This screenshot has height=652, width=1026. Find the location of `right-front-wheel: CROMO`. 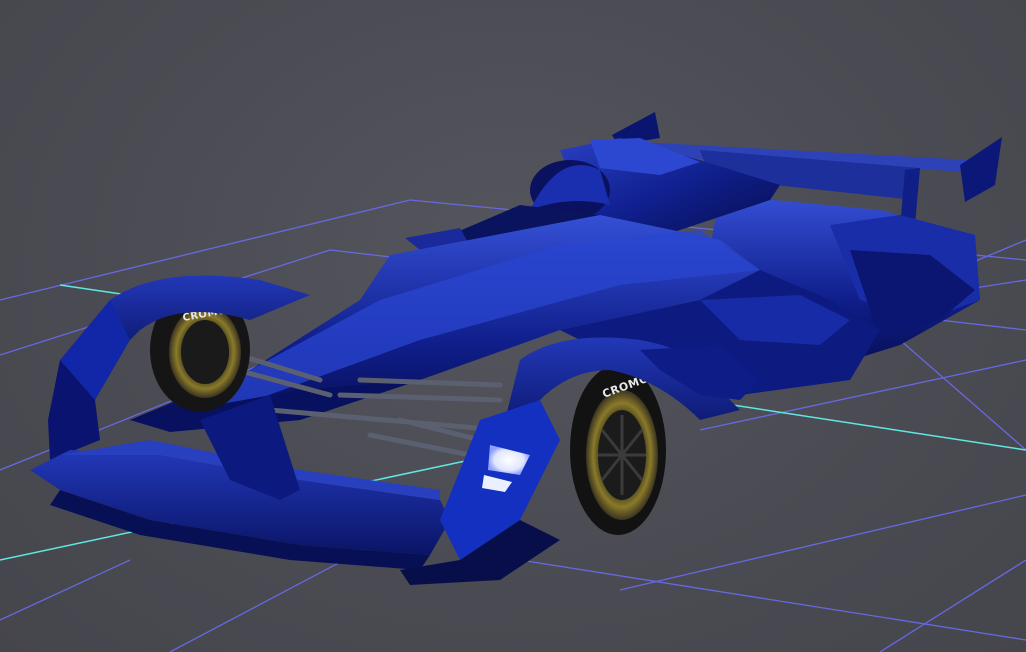

right-front-wheel: CROMO is located at coordinates (618, 450).